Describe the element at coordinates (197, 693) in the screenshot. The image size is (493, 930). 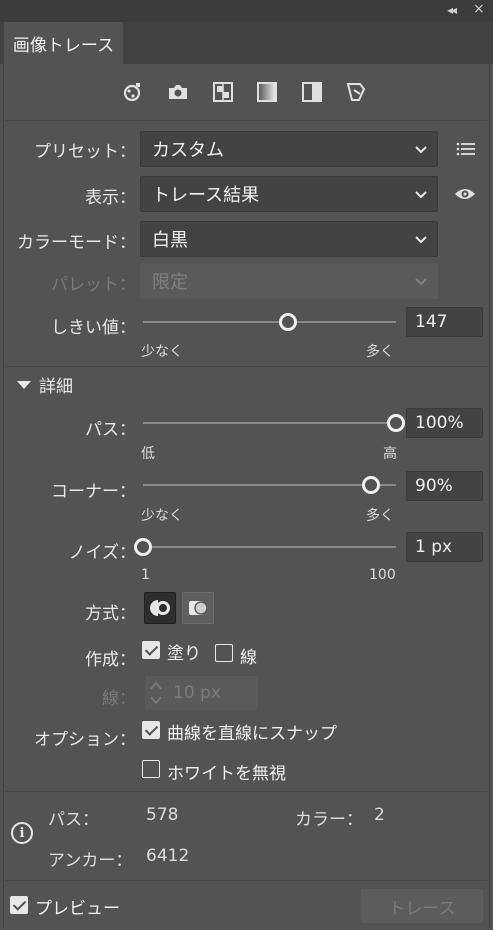
I see `stroke-width-value: 10 px` at that location.